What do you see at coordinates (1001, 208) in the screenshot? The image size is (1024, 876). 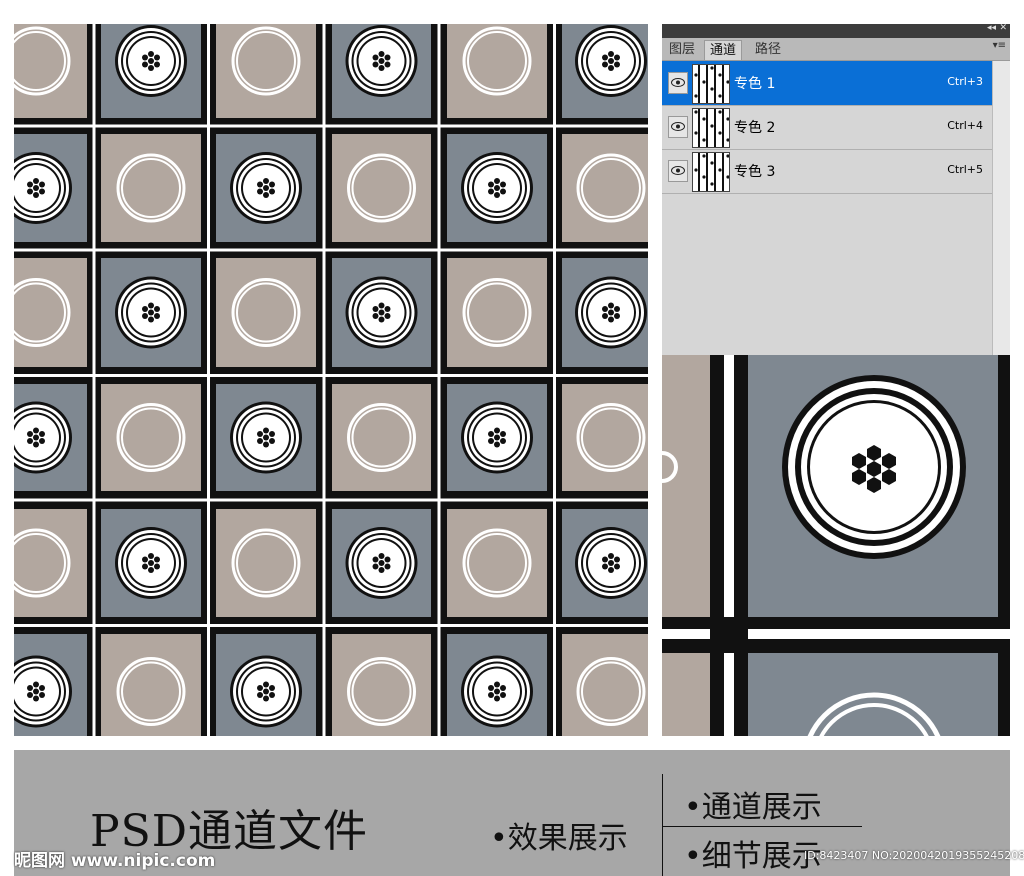 I see `panel-scrollbar` at bounding box center [1001, 208].